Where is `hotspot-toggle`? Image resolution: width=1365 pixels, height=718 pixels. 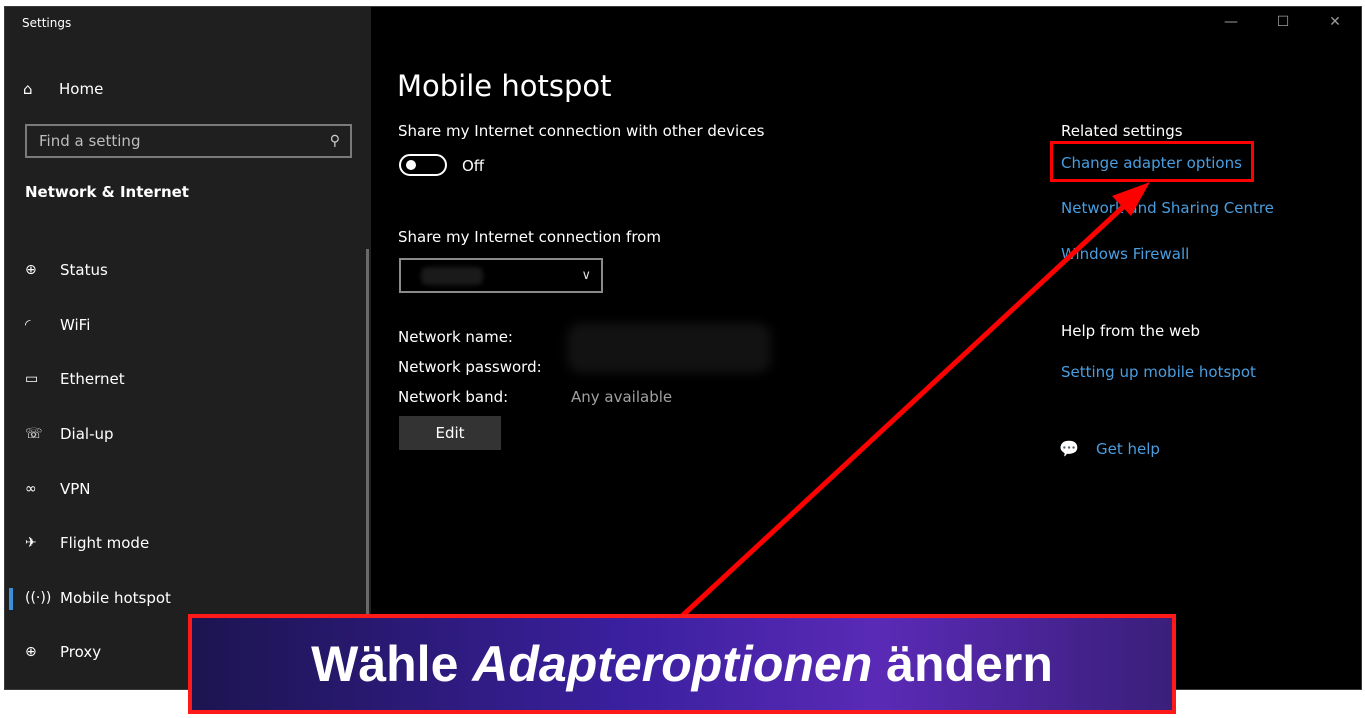 hotspot-toggle is located at coordinates (423, 165).